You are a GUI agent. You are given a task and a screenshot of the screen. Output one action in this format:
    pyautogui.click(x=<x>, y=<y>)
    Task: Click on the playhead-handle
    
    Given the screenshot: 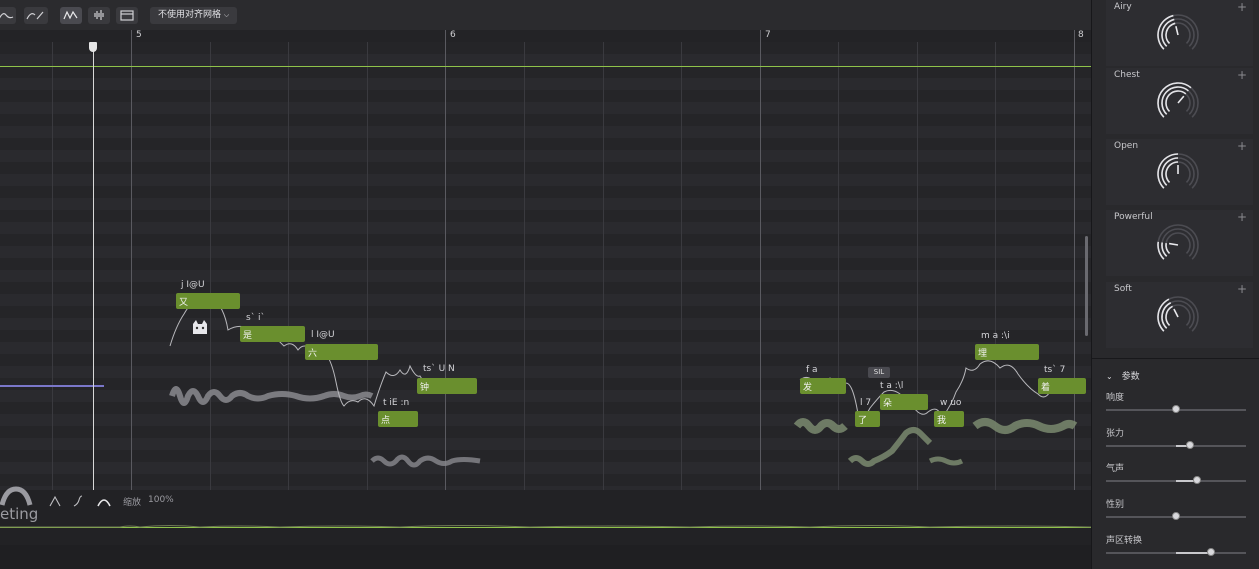 What is the action you would take?
    pyautogui.click(x=93, y=47)
    